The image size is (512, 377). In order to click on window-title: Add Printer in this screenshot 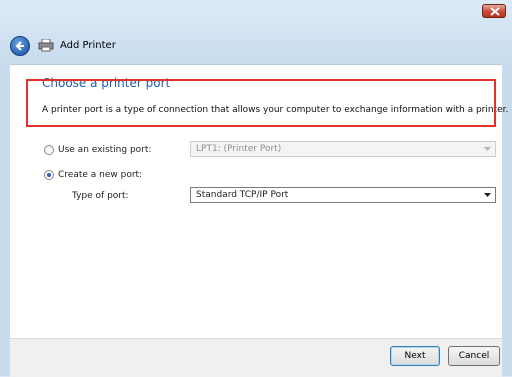, I will do `click(88, 45)`.